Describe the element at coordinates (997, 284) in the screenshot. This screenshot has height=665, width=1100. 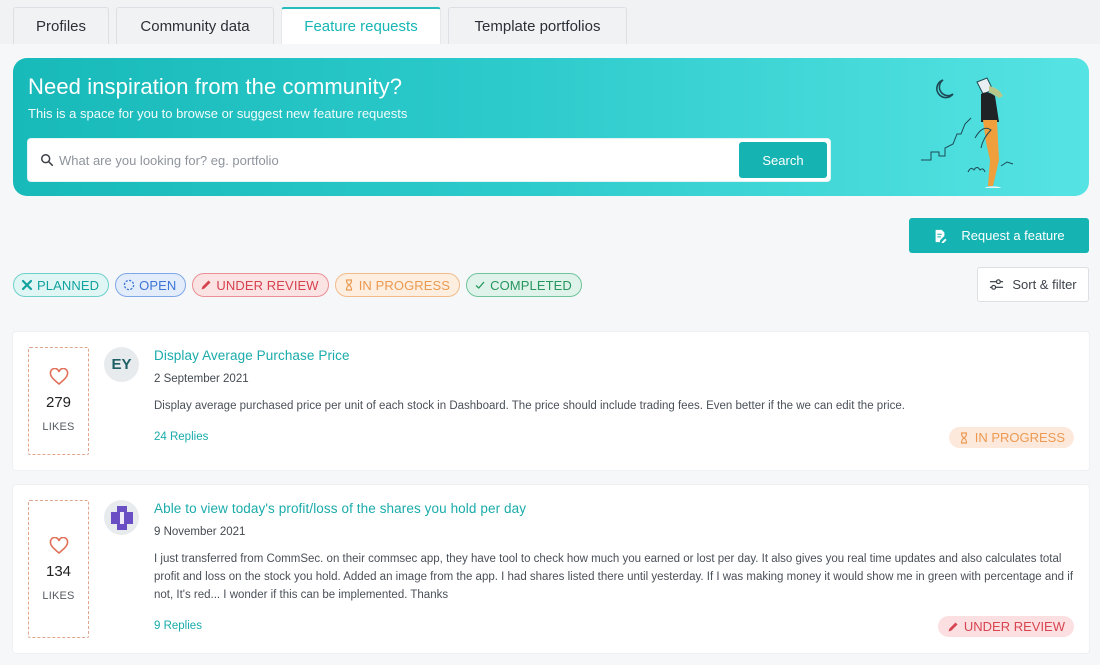
I see `sliders-icon` at that location.